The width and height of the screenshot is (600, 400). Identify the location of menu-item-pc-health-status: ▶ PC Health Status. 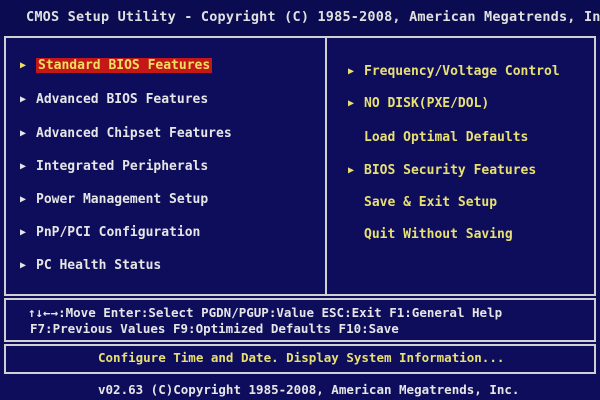
(90, 266).